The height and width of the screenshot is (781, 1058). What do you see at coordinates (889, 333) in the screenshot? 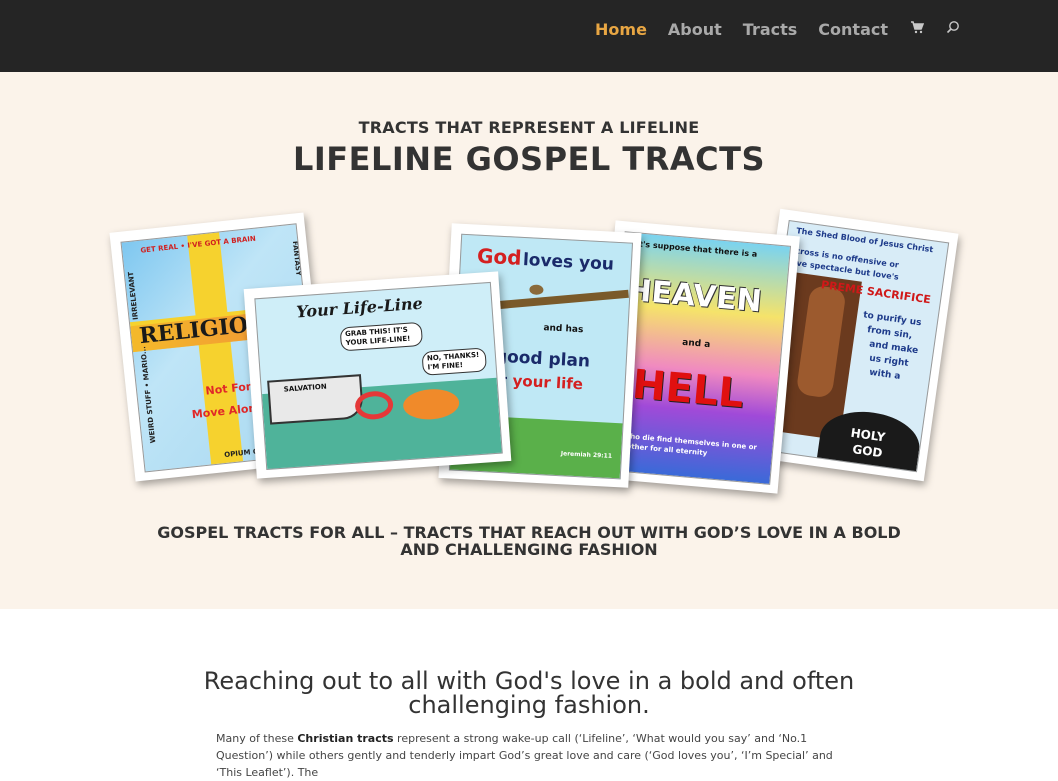
I see `shed-t6: from sin,` at bounding box center [889, 333].